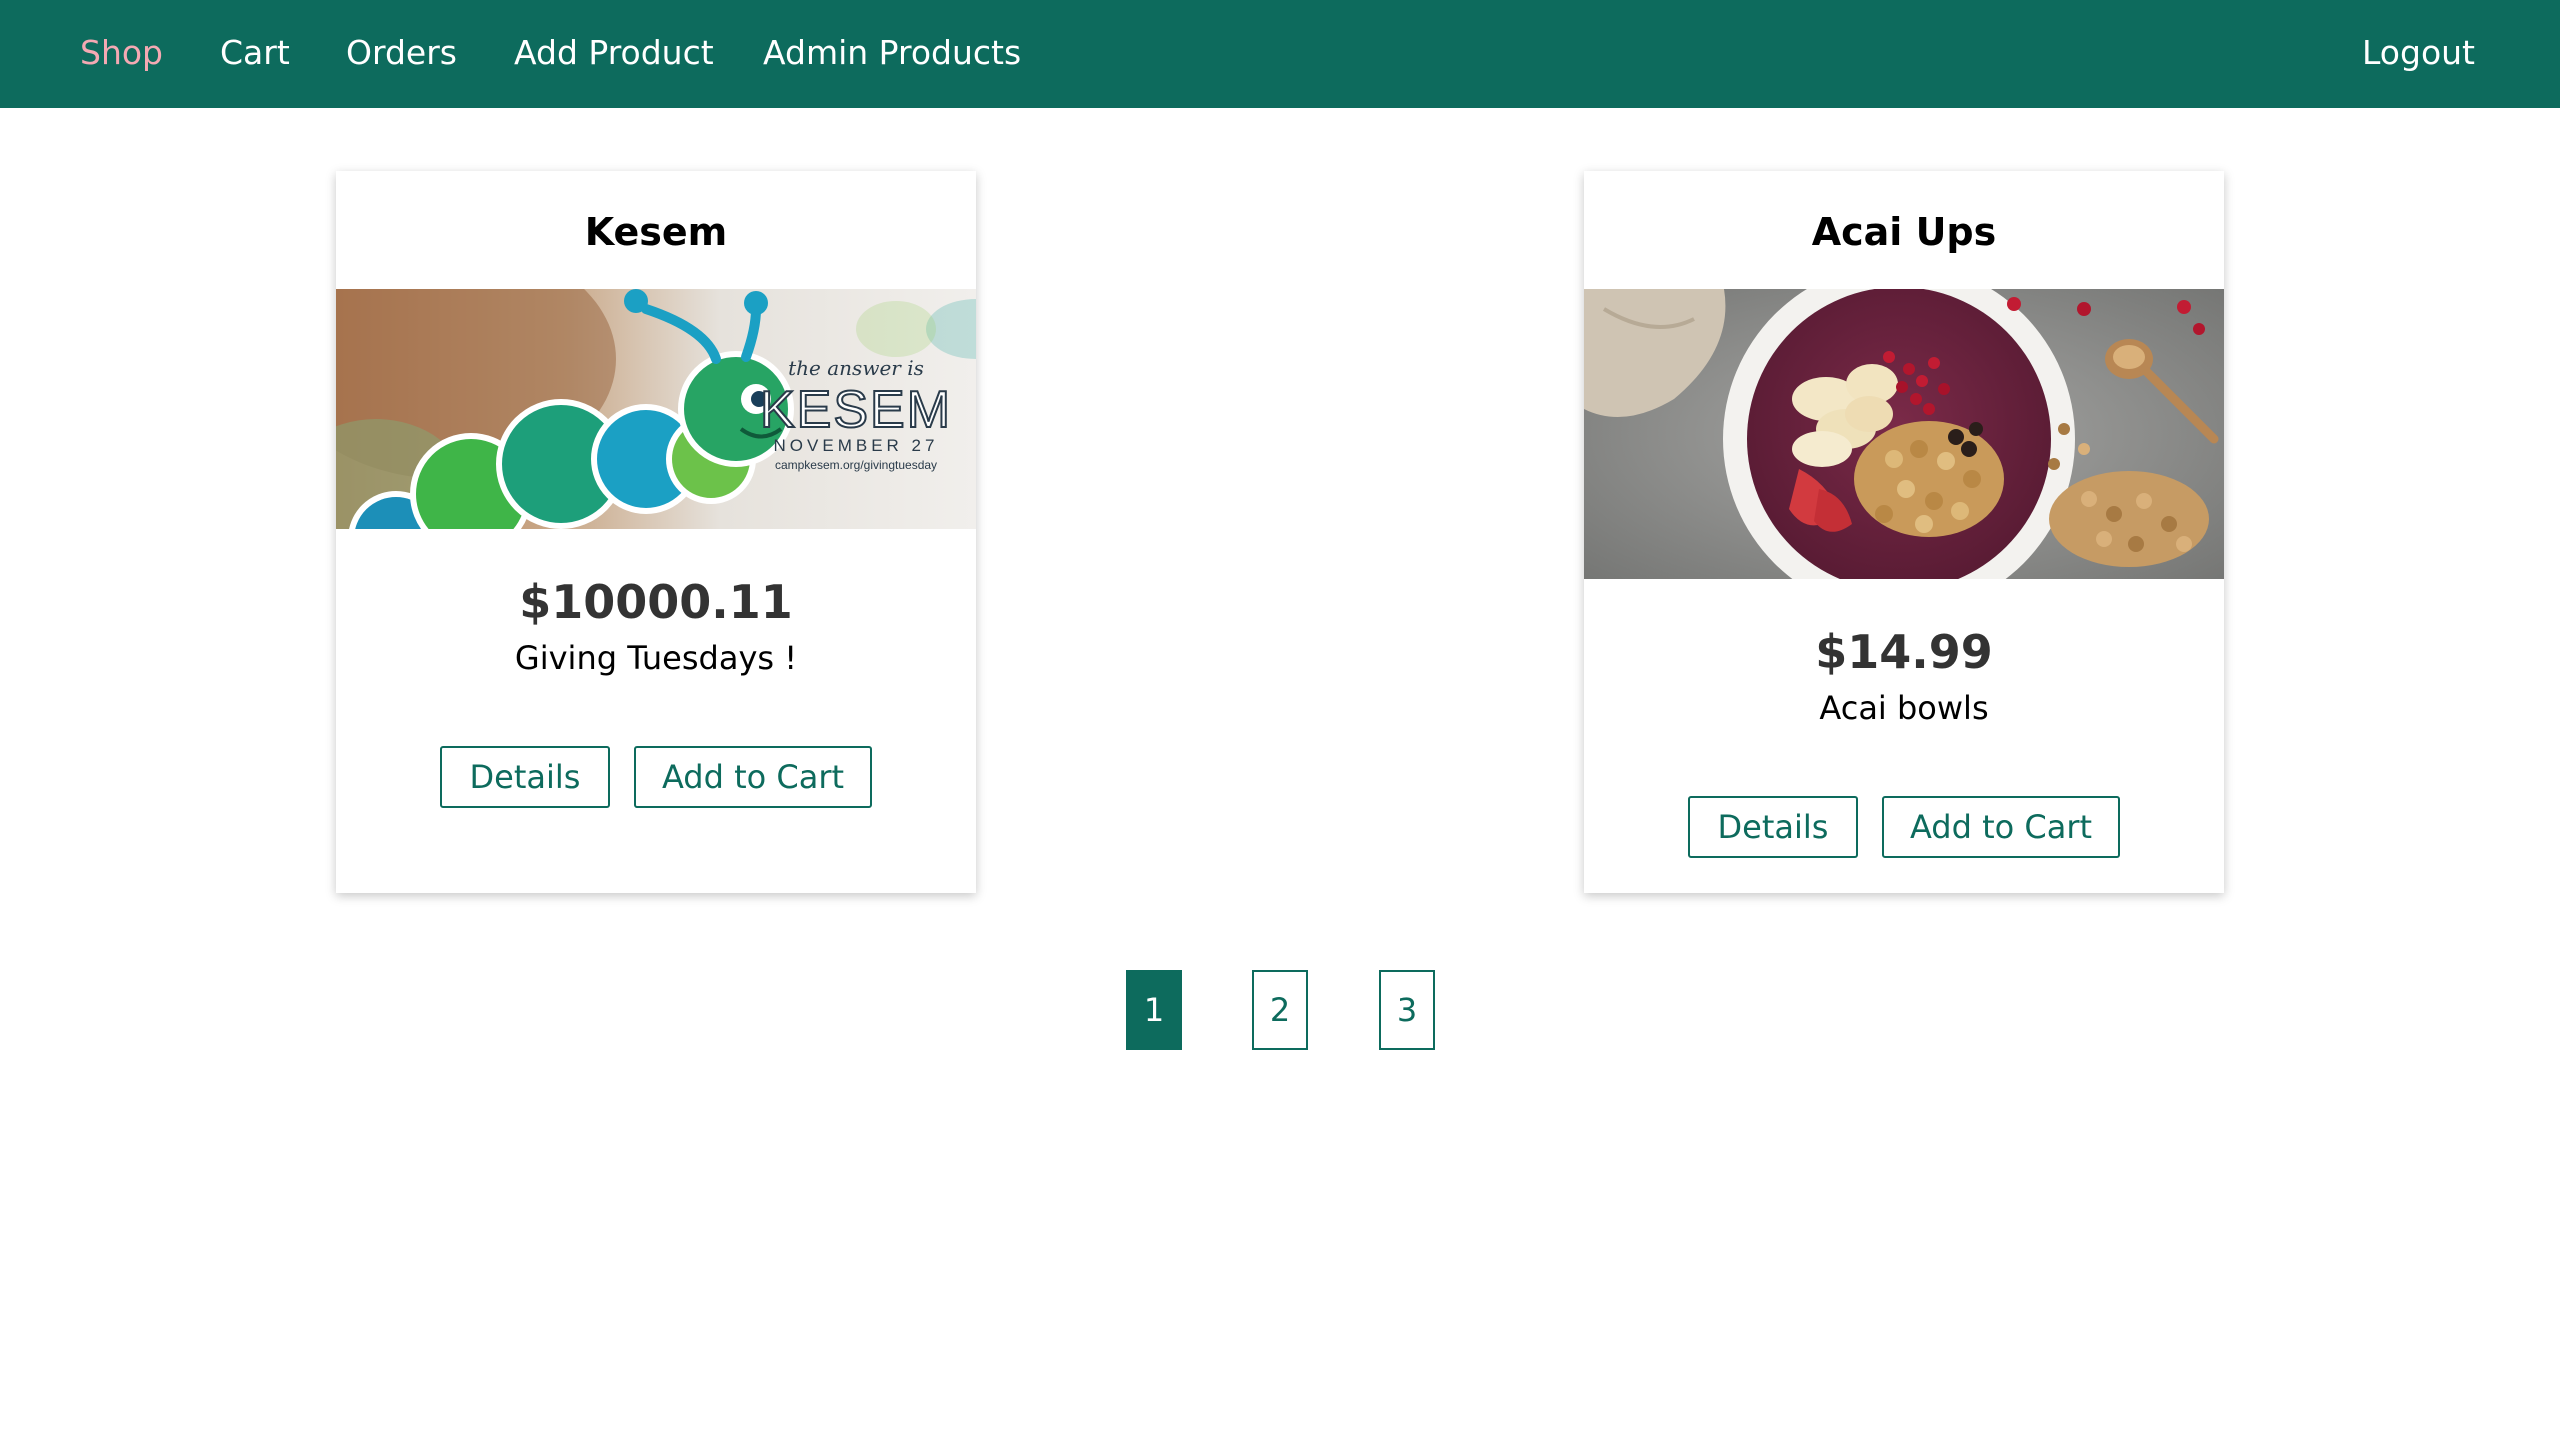  What do you see at coordinates (255, 54) in the screenshot?
I see `nav-link-cart: Cart` at bounding box center [255, 54].